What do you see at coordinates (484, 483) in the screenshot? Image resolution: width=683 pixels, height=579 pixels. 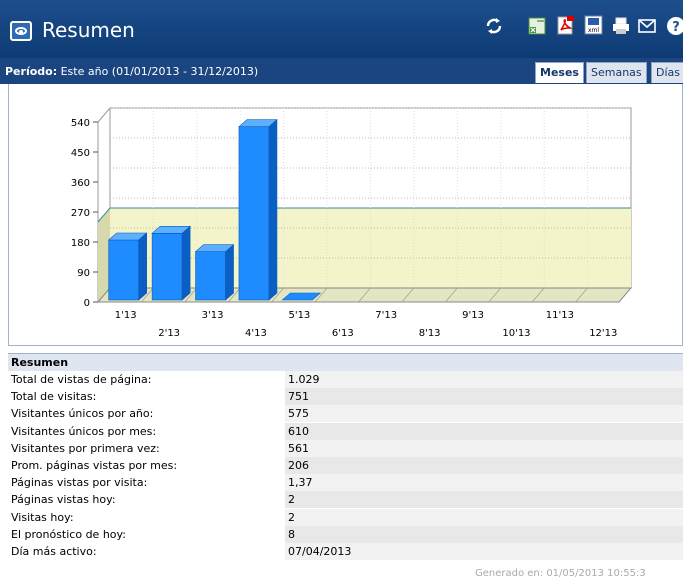 I see `summary-value: 1,37` at bounding box center [484, 483].